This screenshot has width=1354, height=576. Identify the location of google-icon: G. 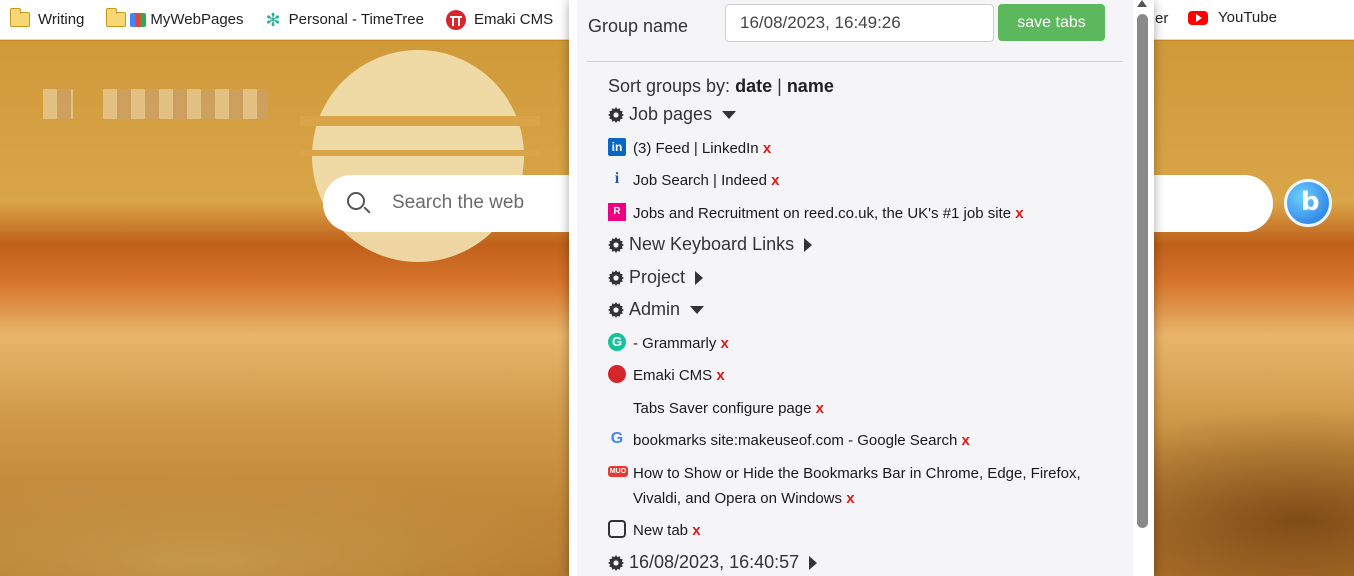
(617, 438).